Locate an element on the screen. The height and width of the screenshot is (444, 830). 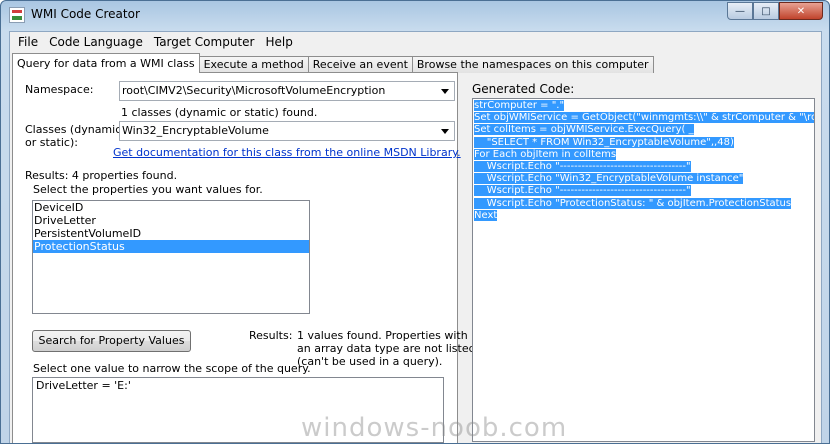
code-line: Next is located at coordinates (486, 215).